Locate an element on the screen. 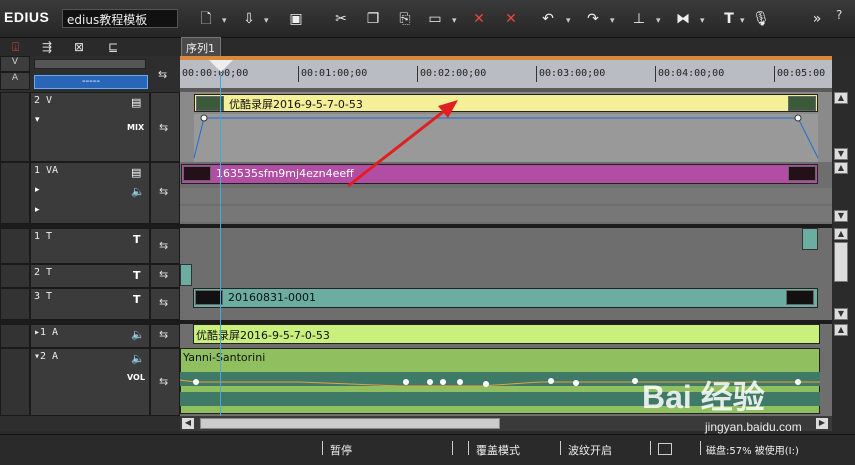  split-icon: ⊥ is located at coordinates (639, 19).